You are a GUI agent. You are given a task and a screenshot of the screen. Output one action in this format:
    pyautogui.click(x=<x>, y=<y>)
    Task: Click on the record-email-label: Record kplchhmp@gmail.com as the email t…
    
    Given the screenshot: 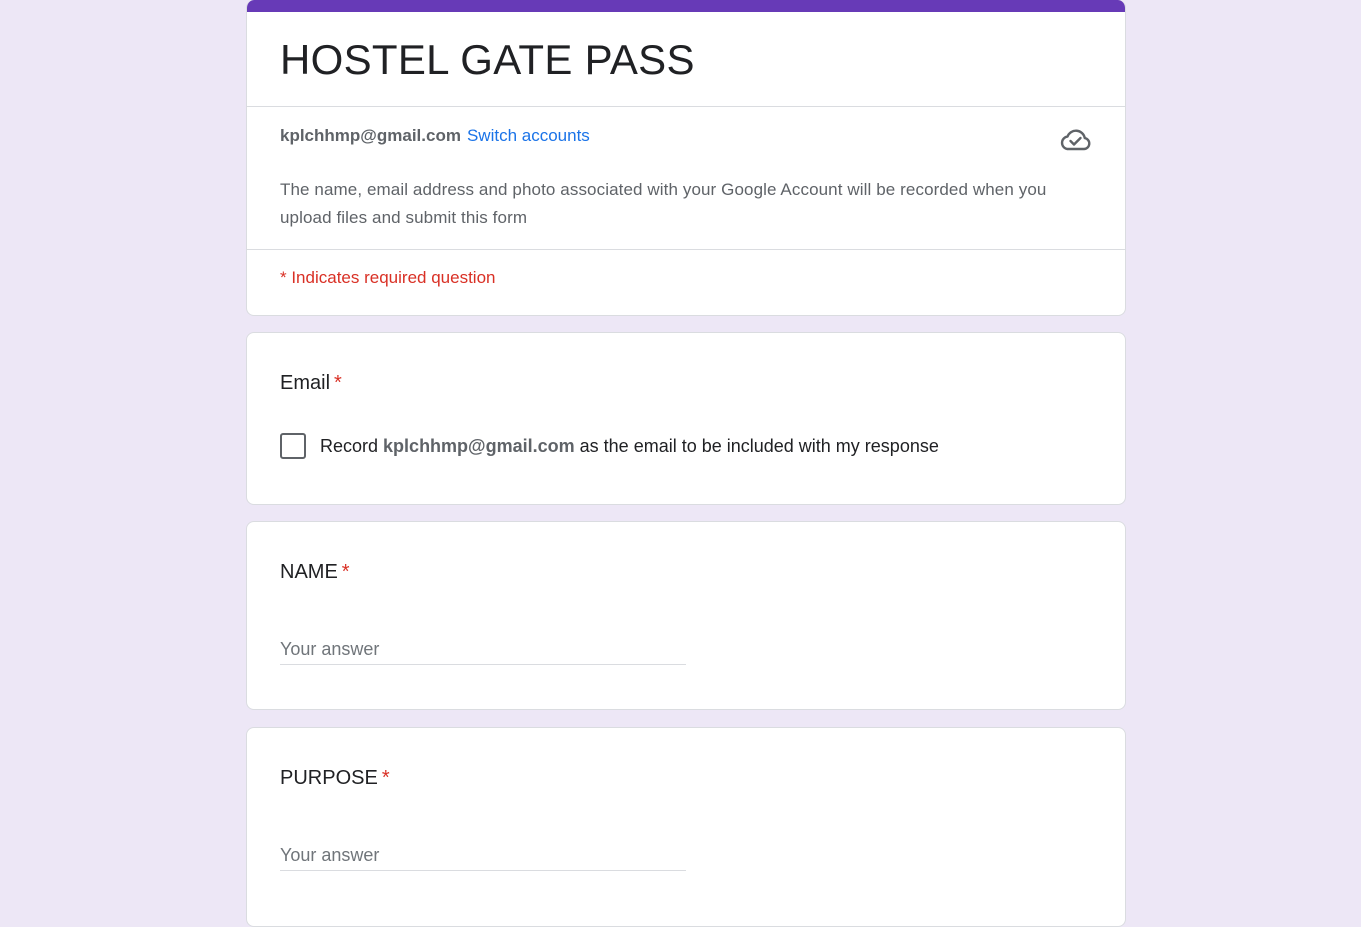 What is the action you would take?
    pyautogui.click(x=629, y=446)
    